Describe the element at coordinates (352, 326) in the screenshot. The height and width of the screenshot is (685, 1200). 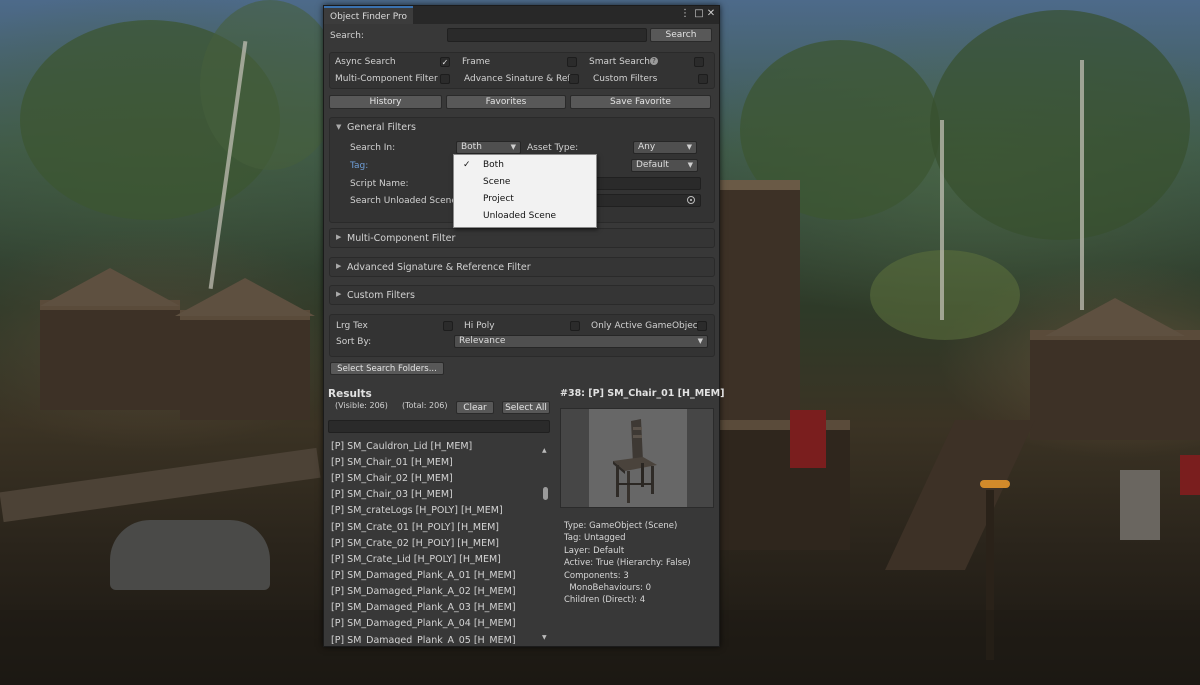
I see `lrg-tex-label: Lrg Tex` at that location.